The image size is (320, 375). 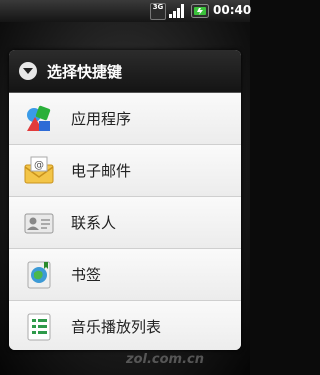 I want to click on menu-item-music-playlist: 音乐播放列表, so click(x=125, y=325).